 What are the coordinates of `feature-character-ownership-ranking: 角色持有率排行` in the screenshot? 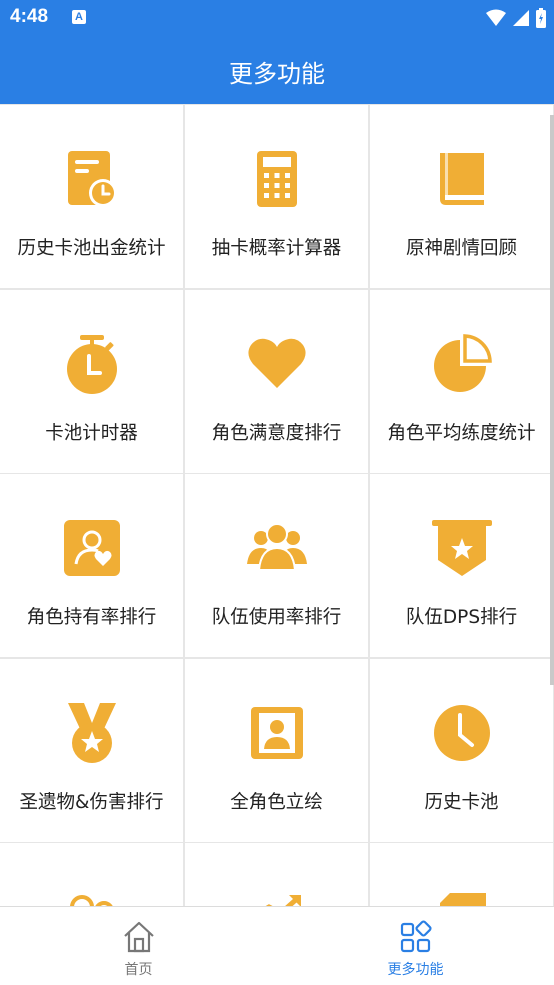 It's located at (91, 565).